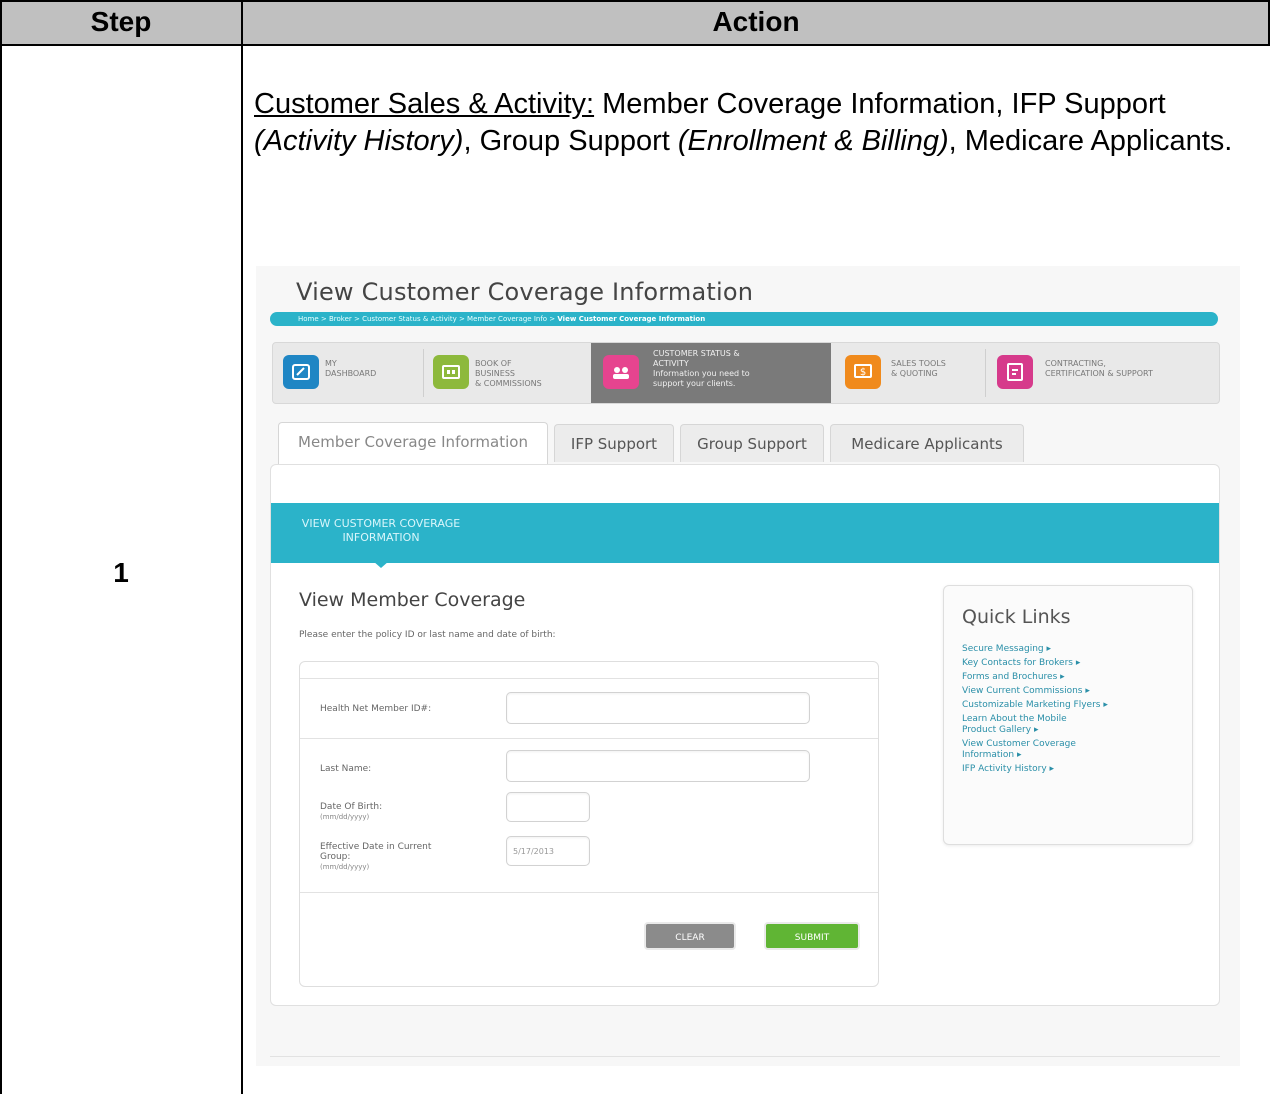 This screenshot has height=1094, width=1270. I want to click on nav-label: SALES TOOLS & QUOTING, so click(918, 369).